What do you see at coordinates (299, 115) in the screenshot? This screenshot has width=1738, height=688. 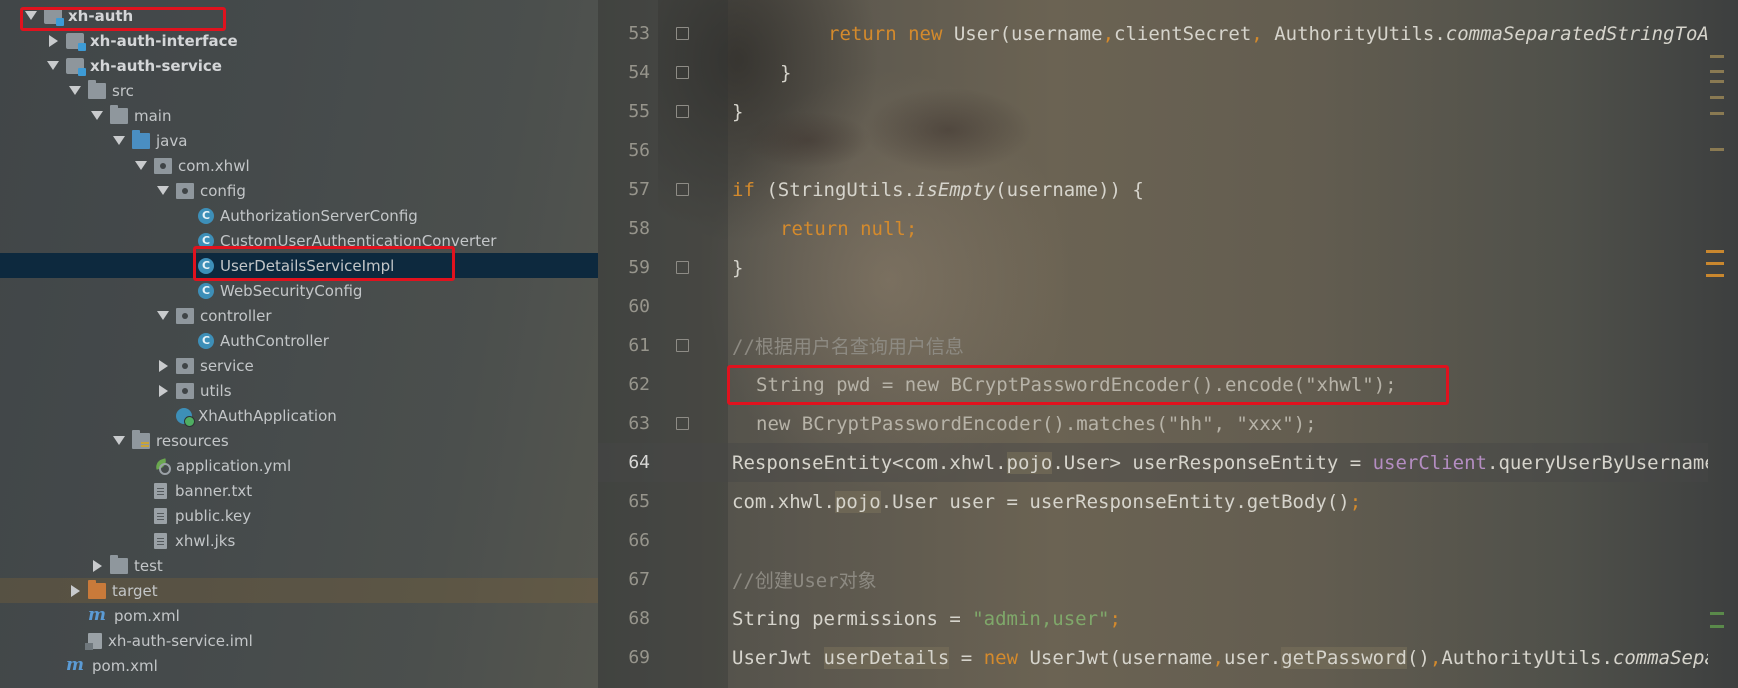 I see `tree-item: main` at bounding box center [299, 115].